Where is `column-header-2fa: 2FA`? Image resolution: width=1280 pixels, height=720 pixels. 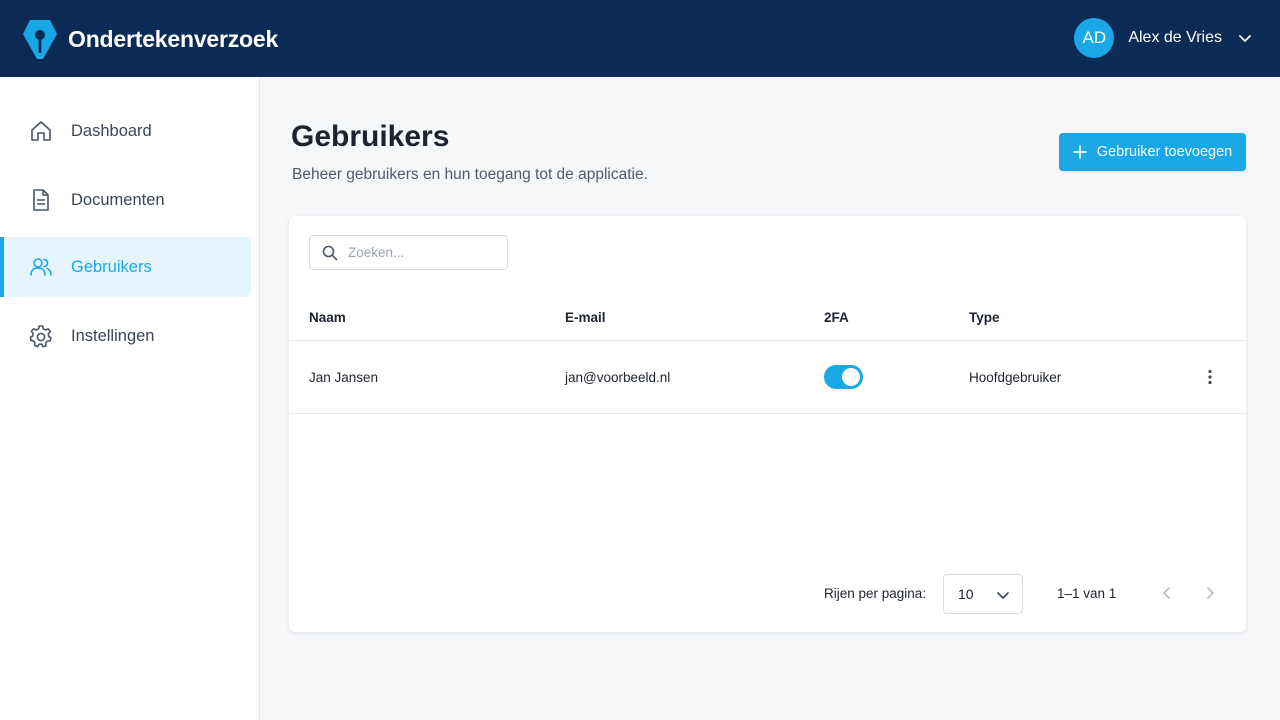
column-header-2fa: 2FA is located at coordinates (836, 317).